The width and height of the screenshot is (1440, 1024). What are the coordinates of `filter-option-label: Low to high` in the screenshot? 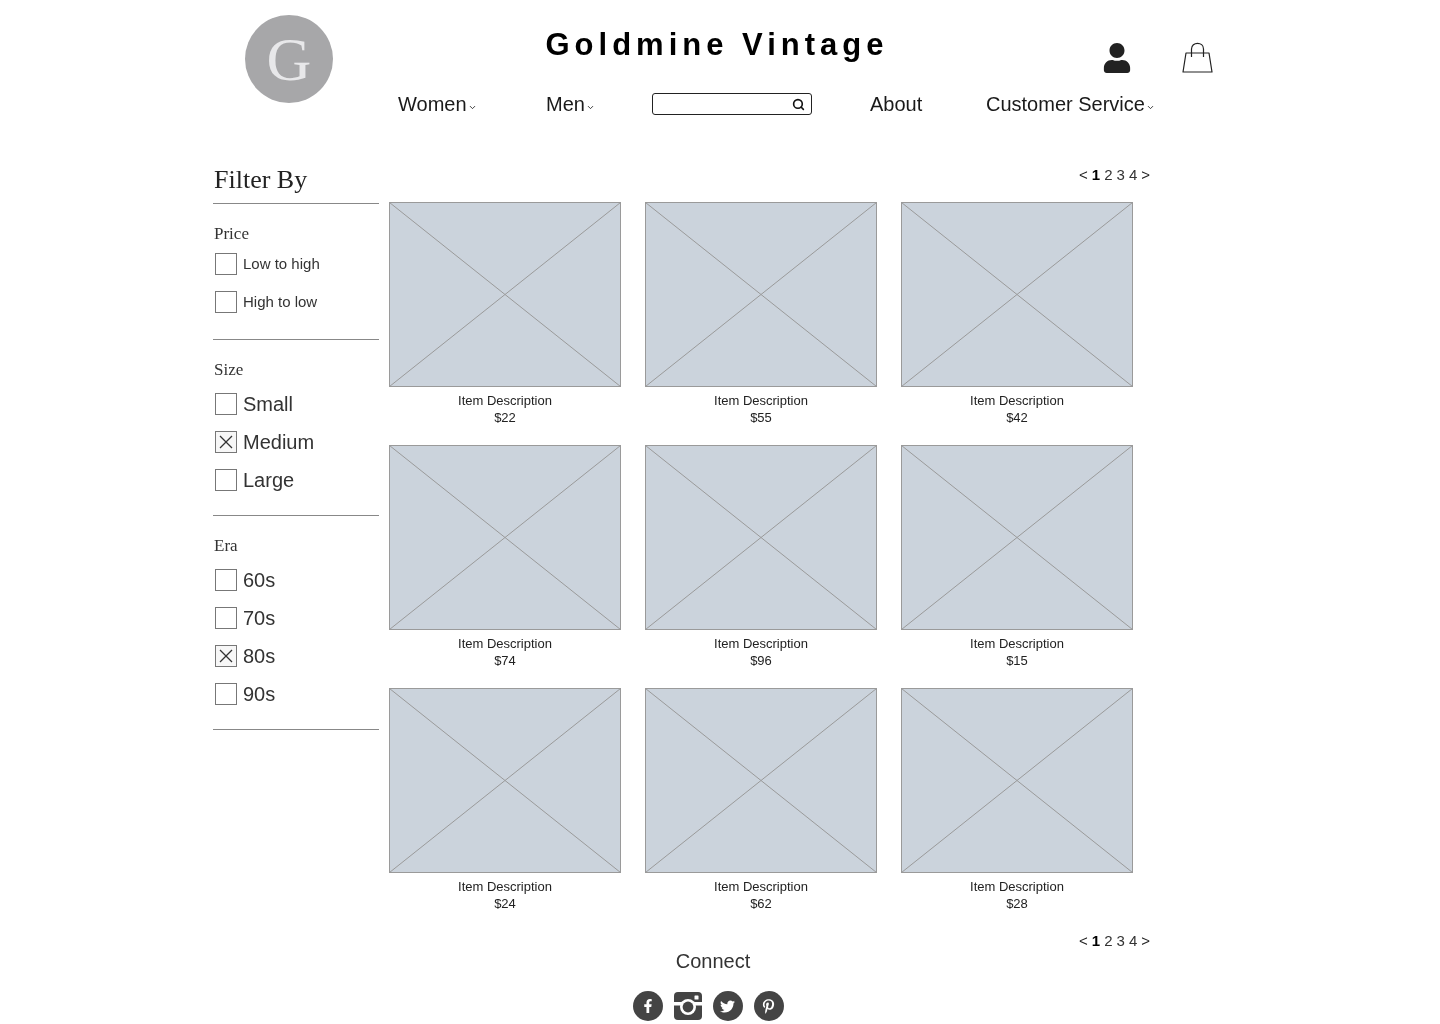 It's located at (281, 264).